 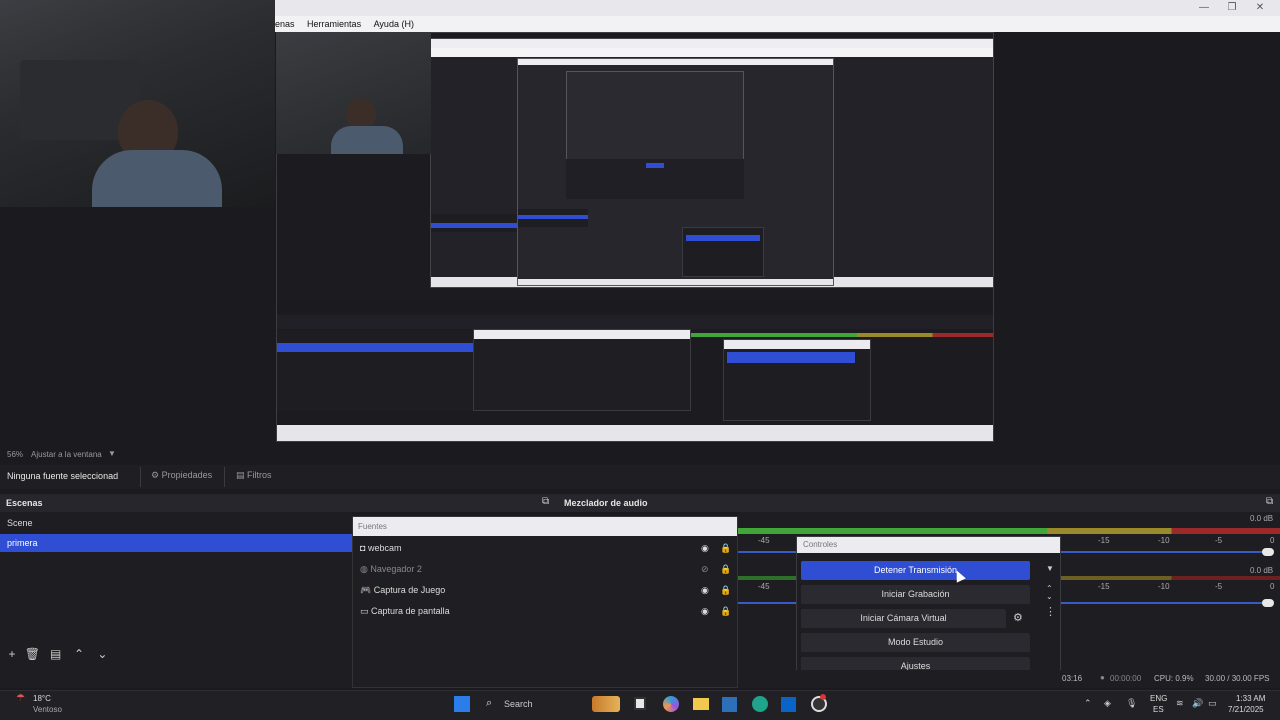 I want to click on studio-mode-button: Modo Estudio, so click(x=915, y=642).